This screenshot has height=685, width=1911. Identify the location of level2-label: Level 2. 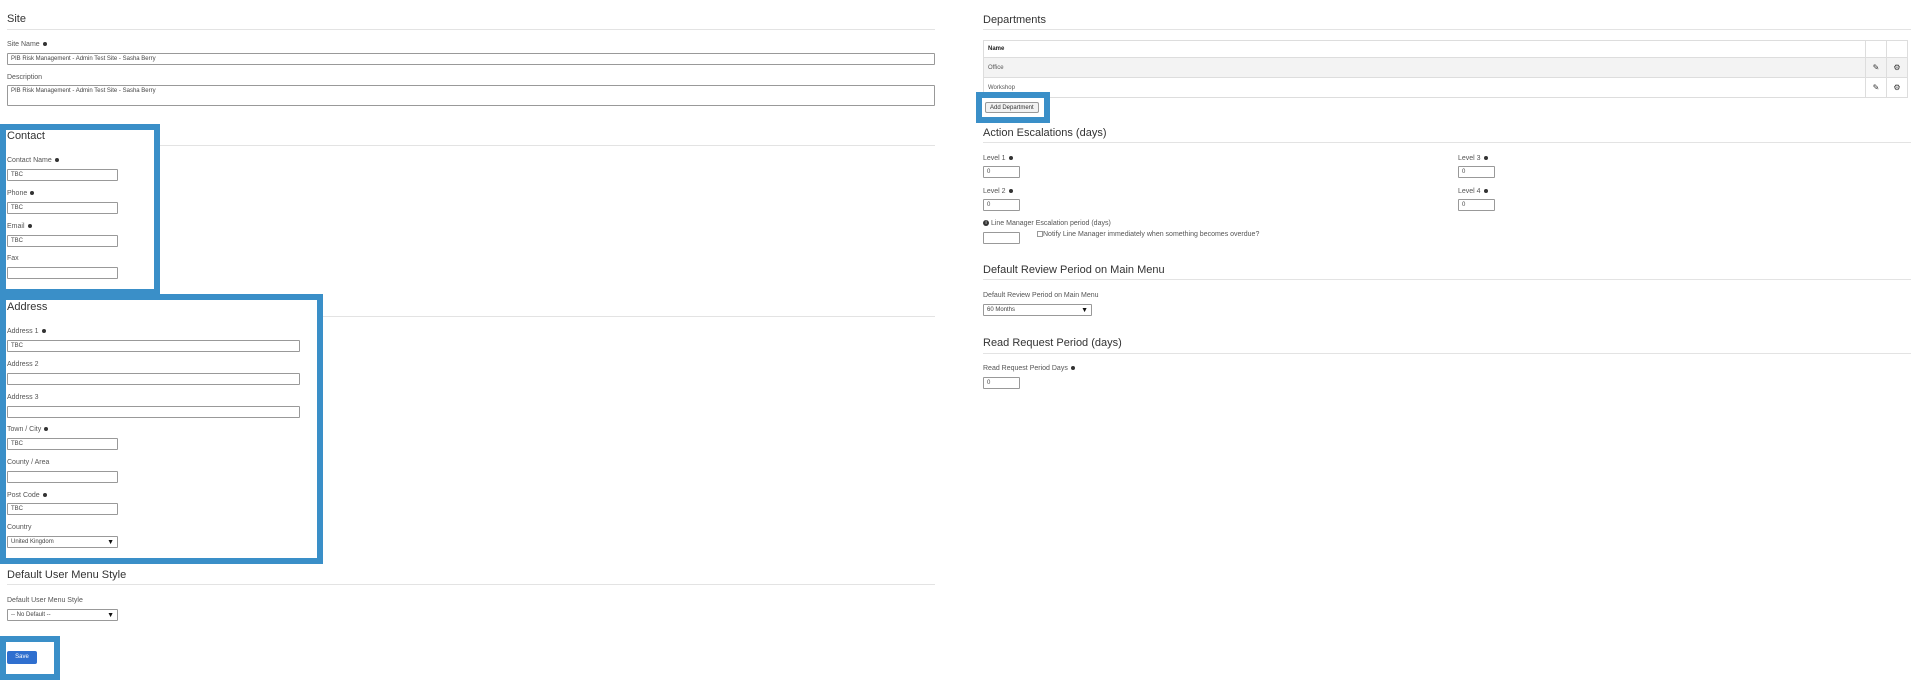
(998, 191).